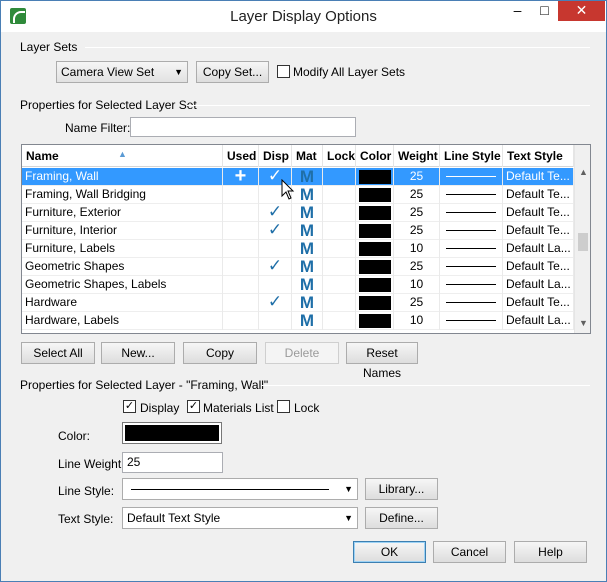  I want to click on column-header-line-style: Line Style, so click(471, 156).